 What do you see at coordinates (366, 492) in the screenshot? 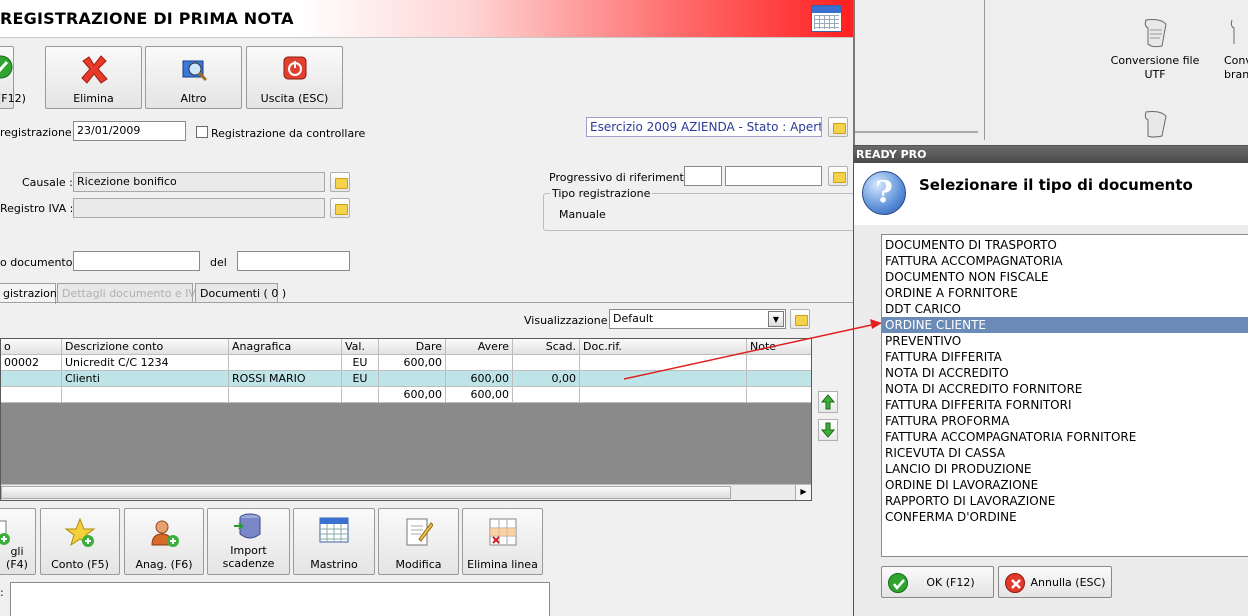
I see `scroll-thumb` at bounding box center [366, 492].